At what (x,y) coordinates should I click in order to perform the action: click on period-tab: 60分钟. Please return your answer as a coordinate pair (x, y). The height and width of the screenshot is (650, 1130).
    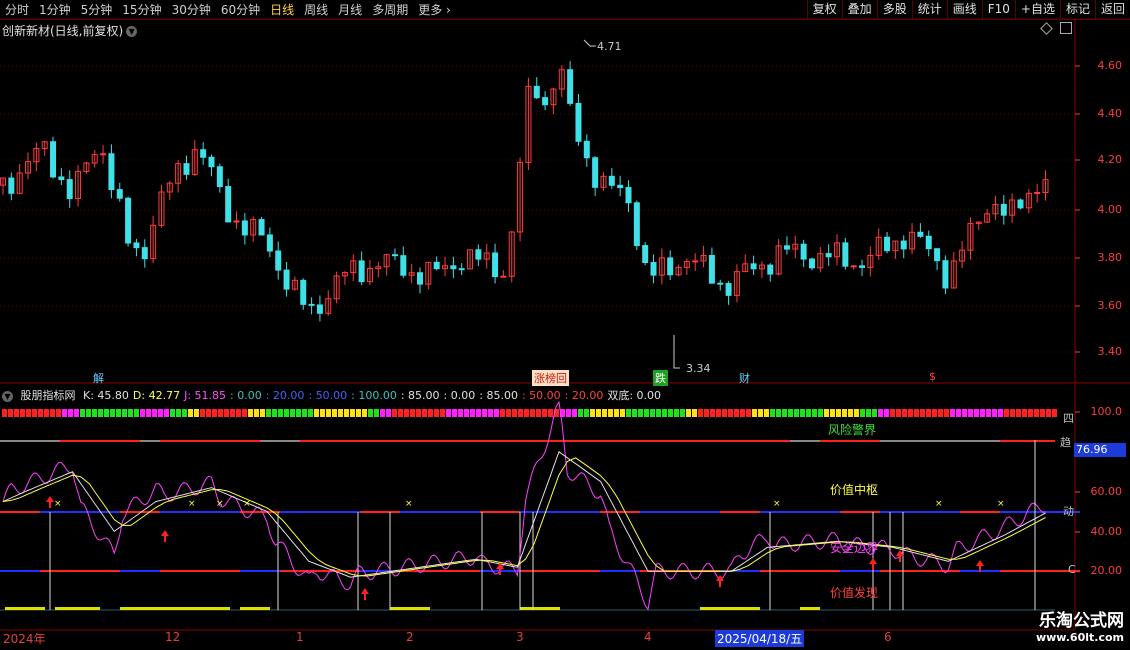
    Looking at the image, I should click on (240, 9).